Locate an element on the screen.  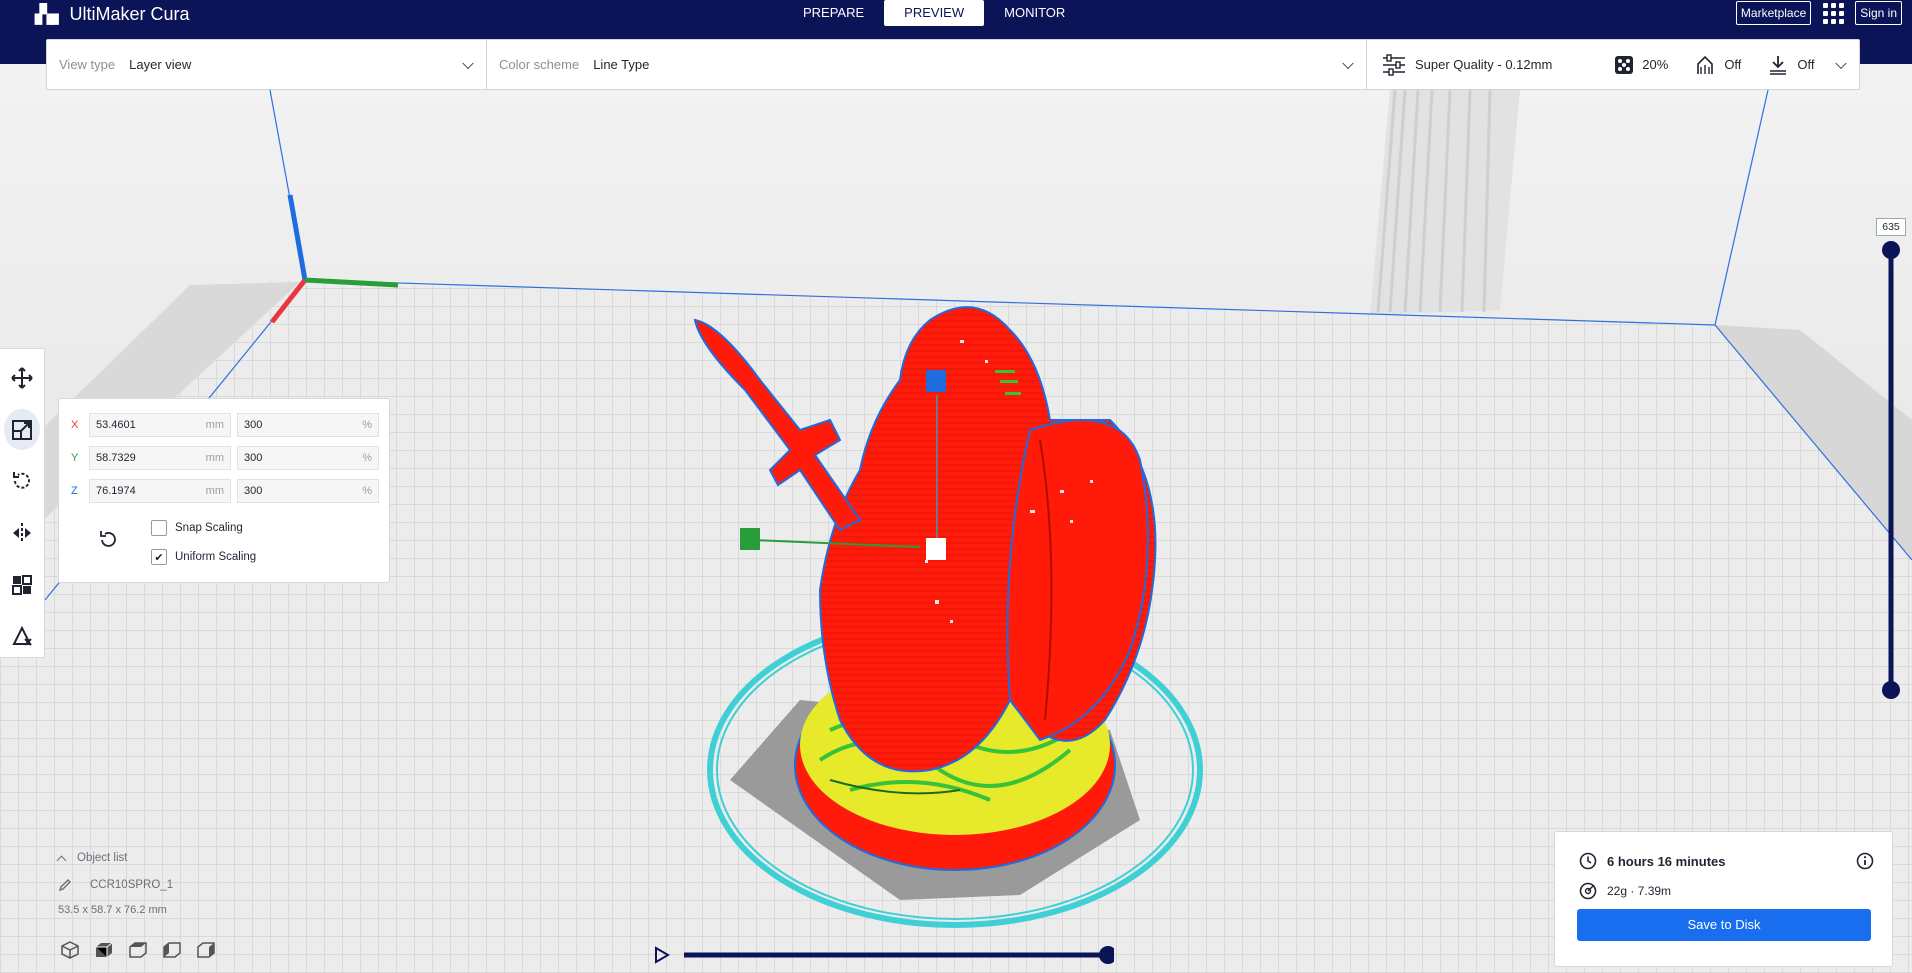
adhesion-item: Off is located at coordinates (1791, 65).